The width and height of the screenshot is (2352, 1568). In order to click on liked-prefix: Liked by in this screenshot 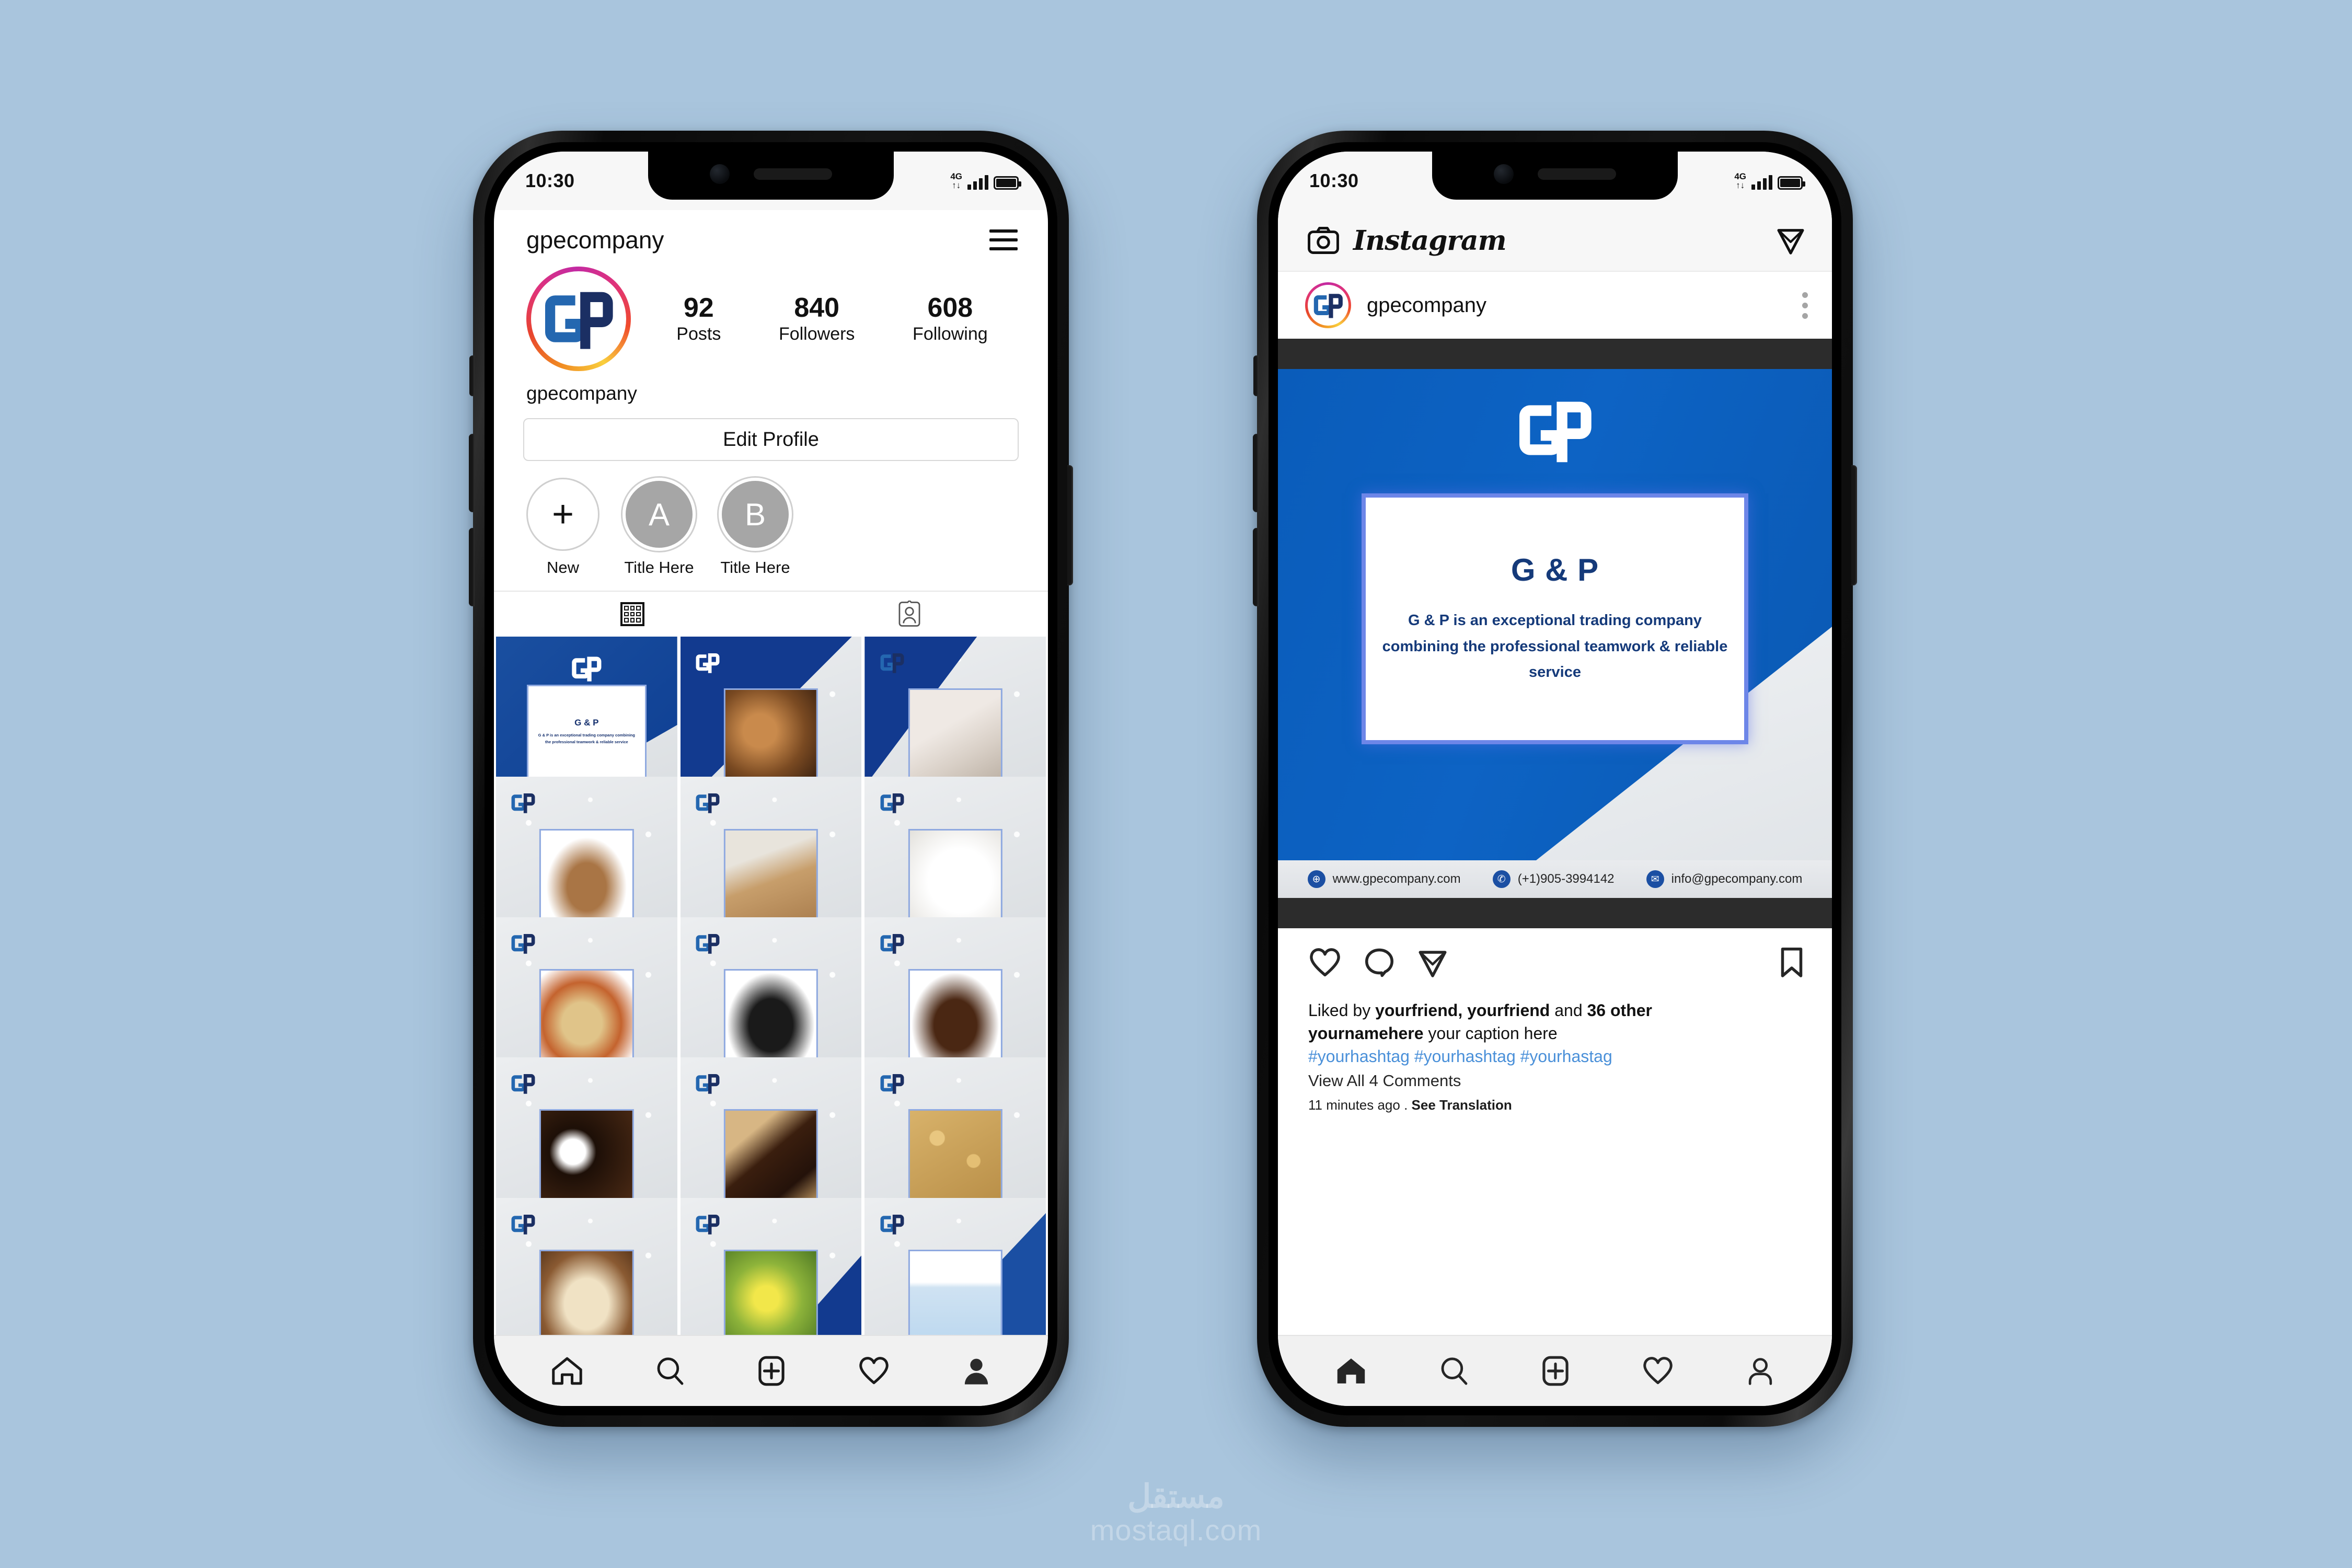, I will do `click(1342, 1010)`.